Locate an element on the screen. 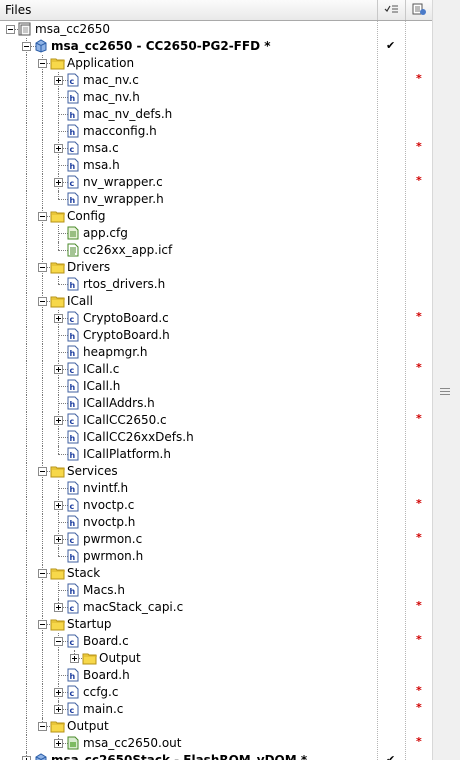 Image resolution: width=460 pixels, height=760 pixels. tree-item-folder: Drivers is located at coordinates (216, 267).